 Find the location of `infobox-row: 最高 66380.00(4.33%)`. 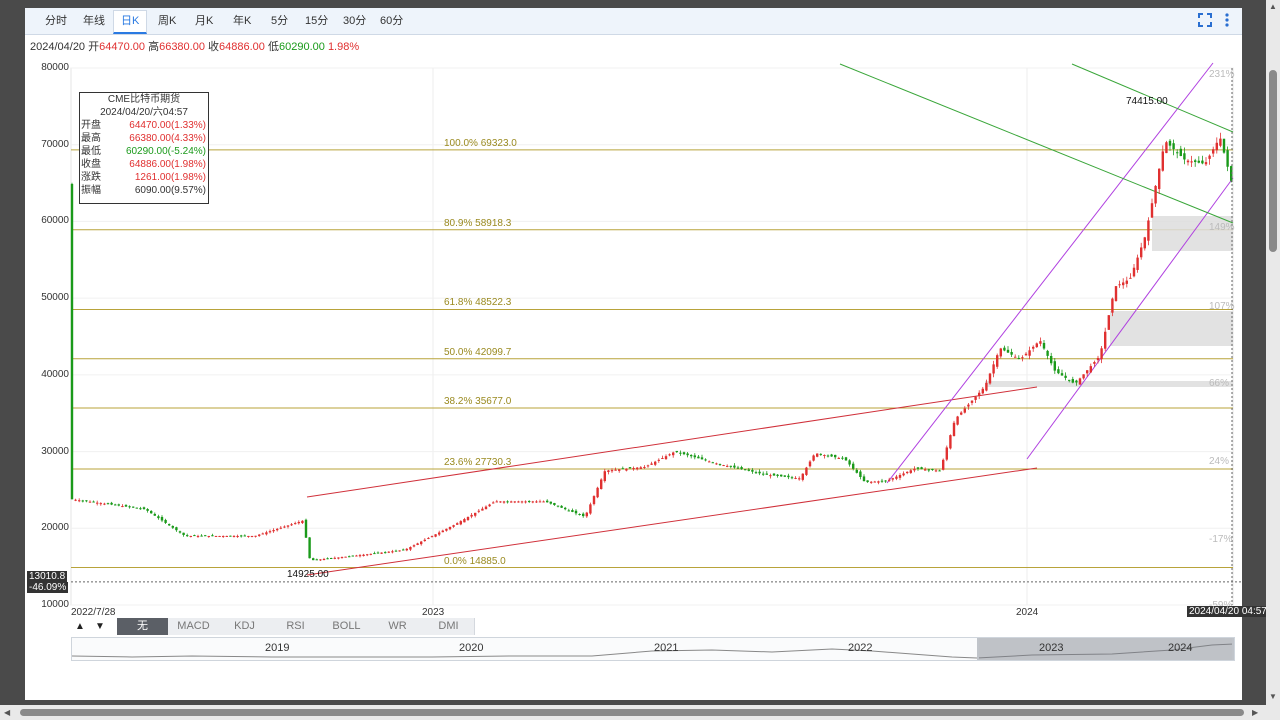

infobox-row: 最高 66380.00(4.33%) is located at coordinates (143, 138).